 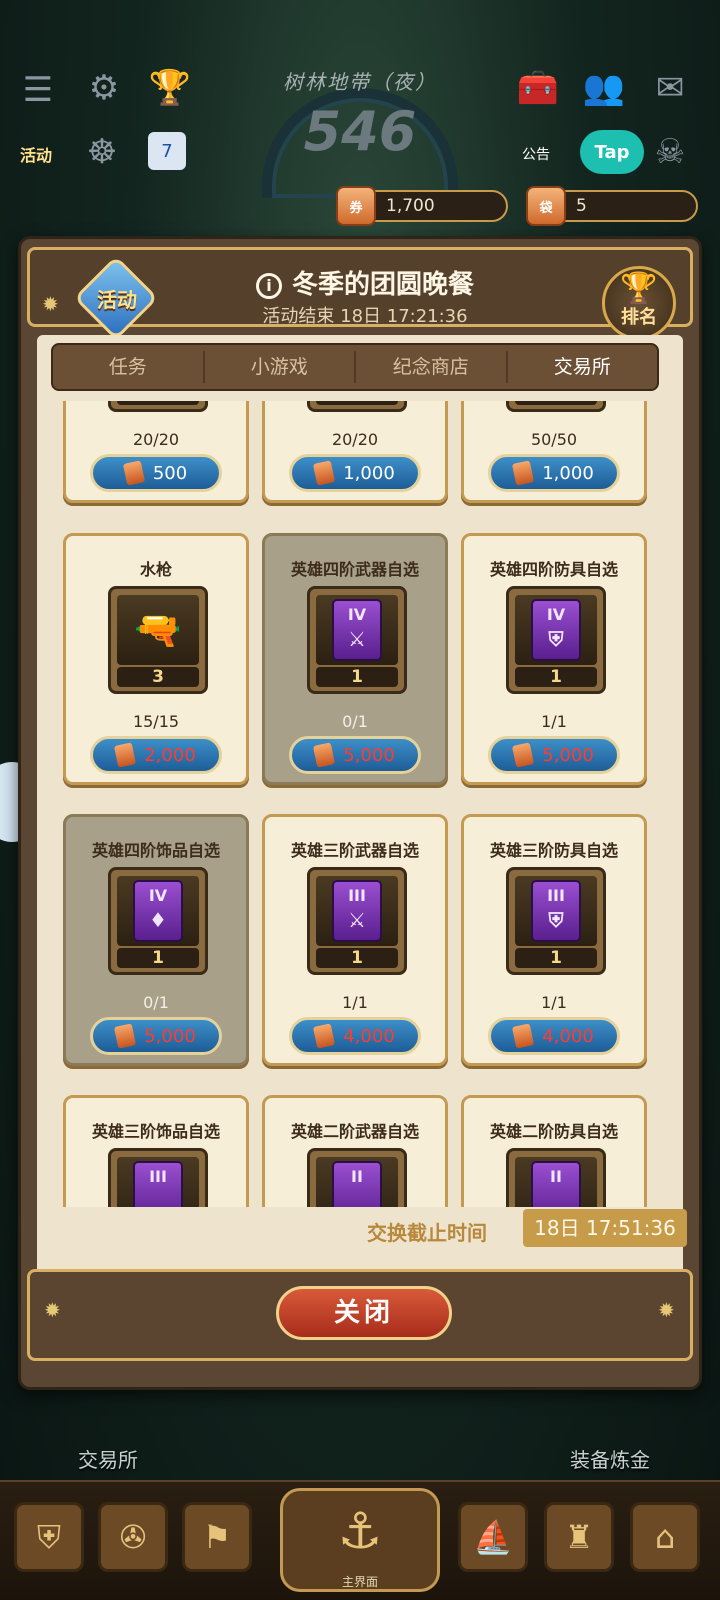 I want to click on gauge-value: 546, so click(x=360, y=131).